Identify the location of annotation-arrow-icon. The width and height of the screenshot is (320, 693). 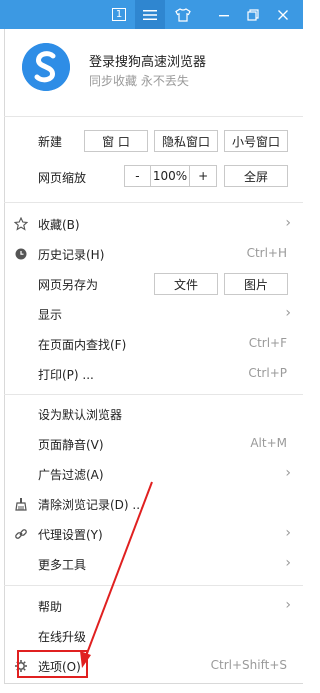
(116, 574).